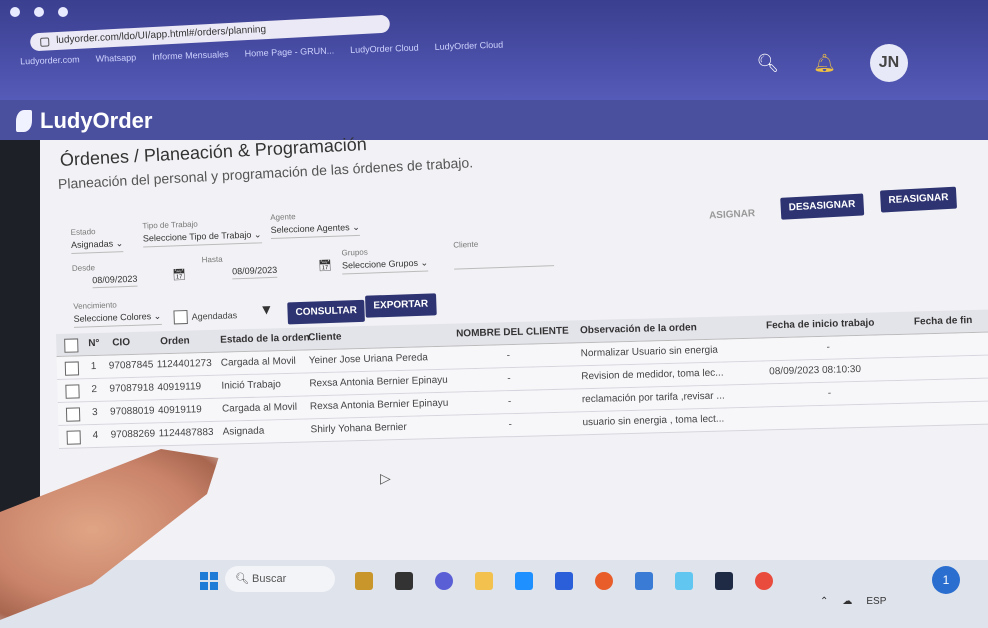  I want to click on header-actions: 🔍︎ 🔔︎ JN, so click(832, 63).